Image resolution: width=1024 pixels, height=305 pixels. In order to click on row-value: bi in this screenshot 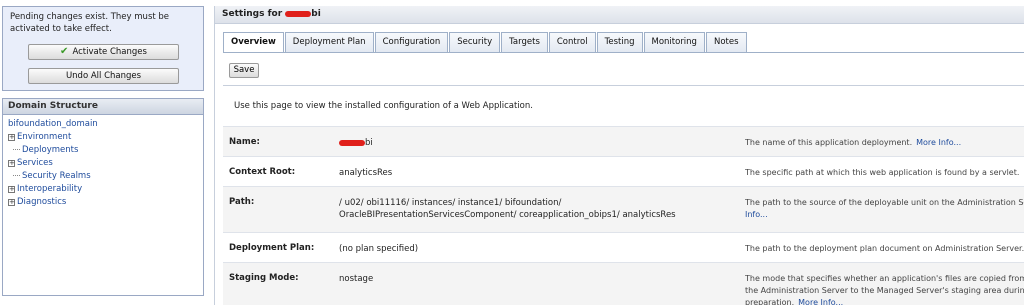, I will do `click(534, 143)`.